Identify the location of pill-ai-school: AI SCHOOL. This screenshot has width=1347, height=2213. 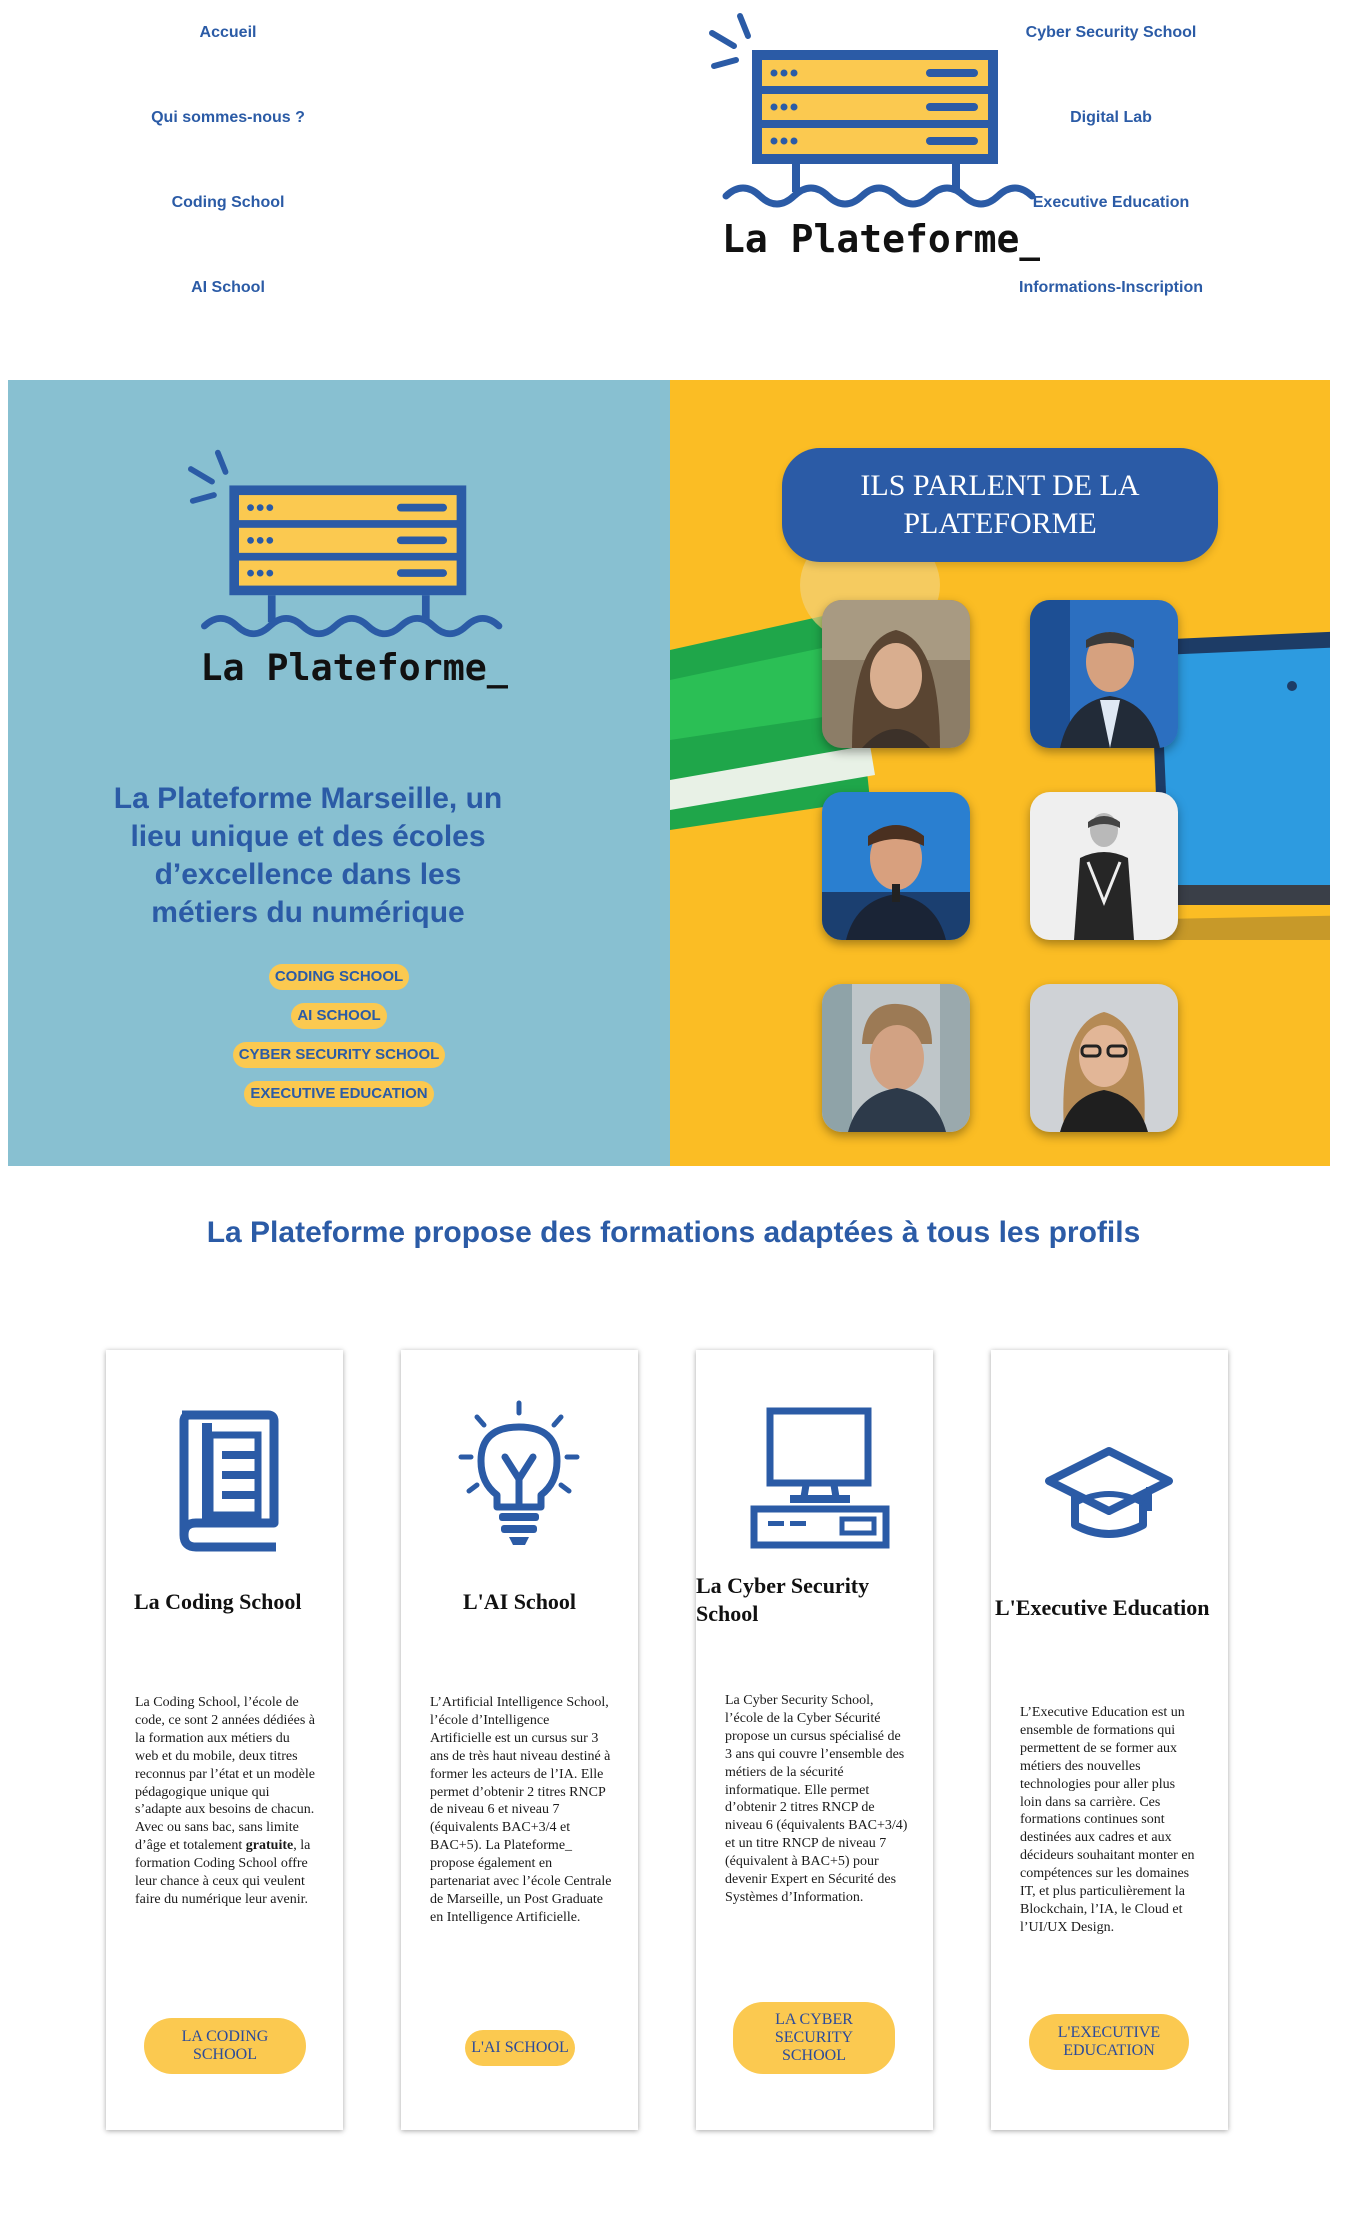
(339, 1016).